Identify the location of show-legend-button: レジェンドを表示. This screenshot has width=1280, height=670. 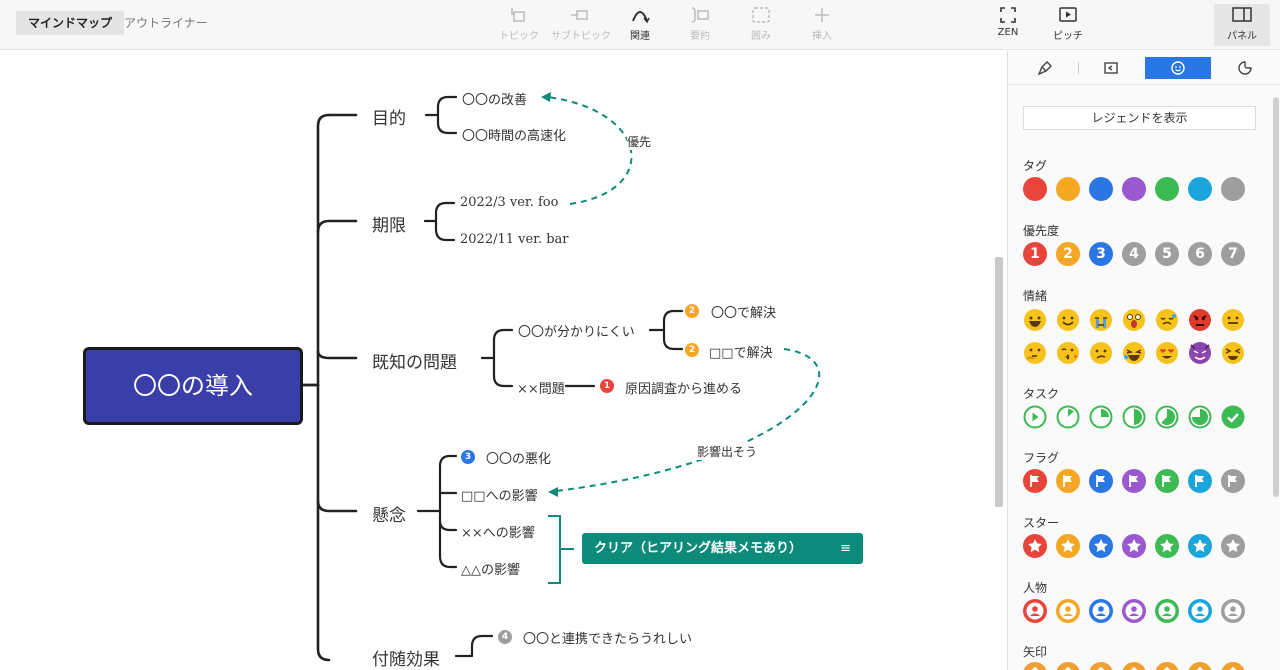
(1139, 118).